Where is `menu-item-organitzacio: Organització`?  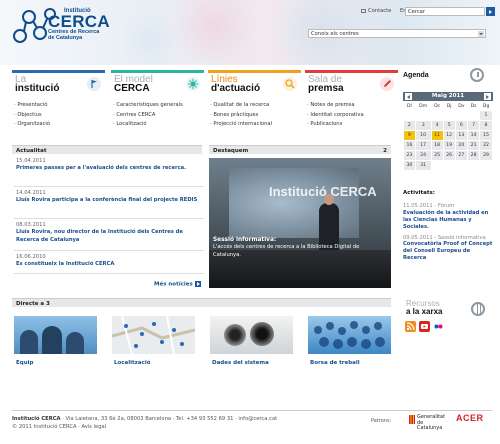 menu-item-organitzacio: Organització is located at coordinates (59, 125).